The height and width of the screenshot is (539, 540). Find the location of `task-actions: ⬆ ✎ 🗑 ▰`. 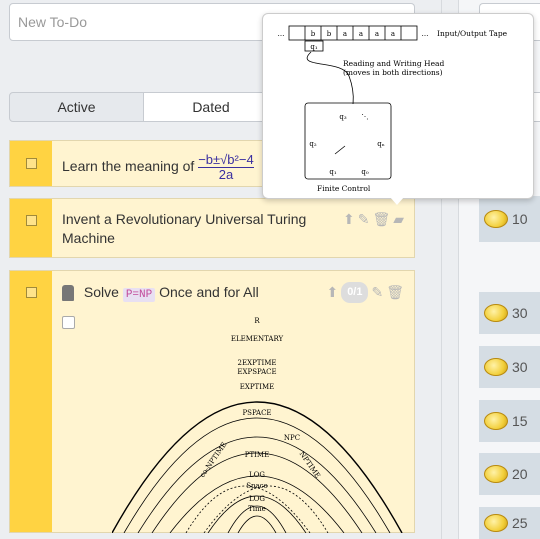

task-actions: ⬆ ✎ 🗑 ▰ is located at coordinates (373, 219).